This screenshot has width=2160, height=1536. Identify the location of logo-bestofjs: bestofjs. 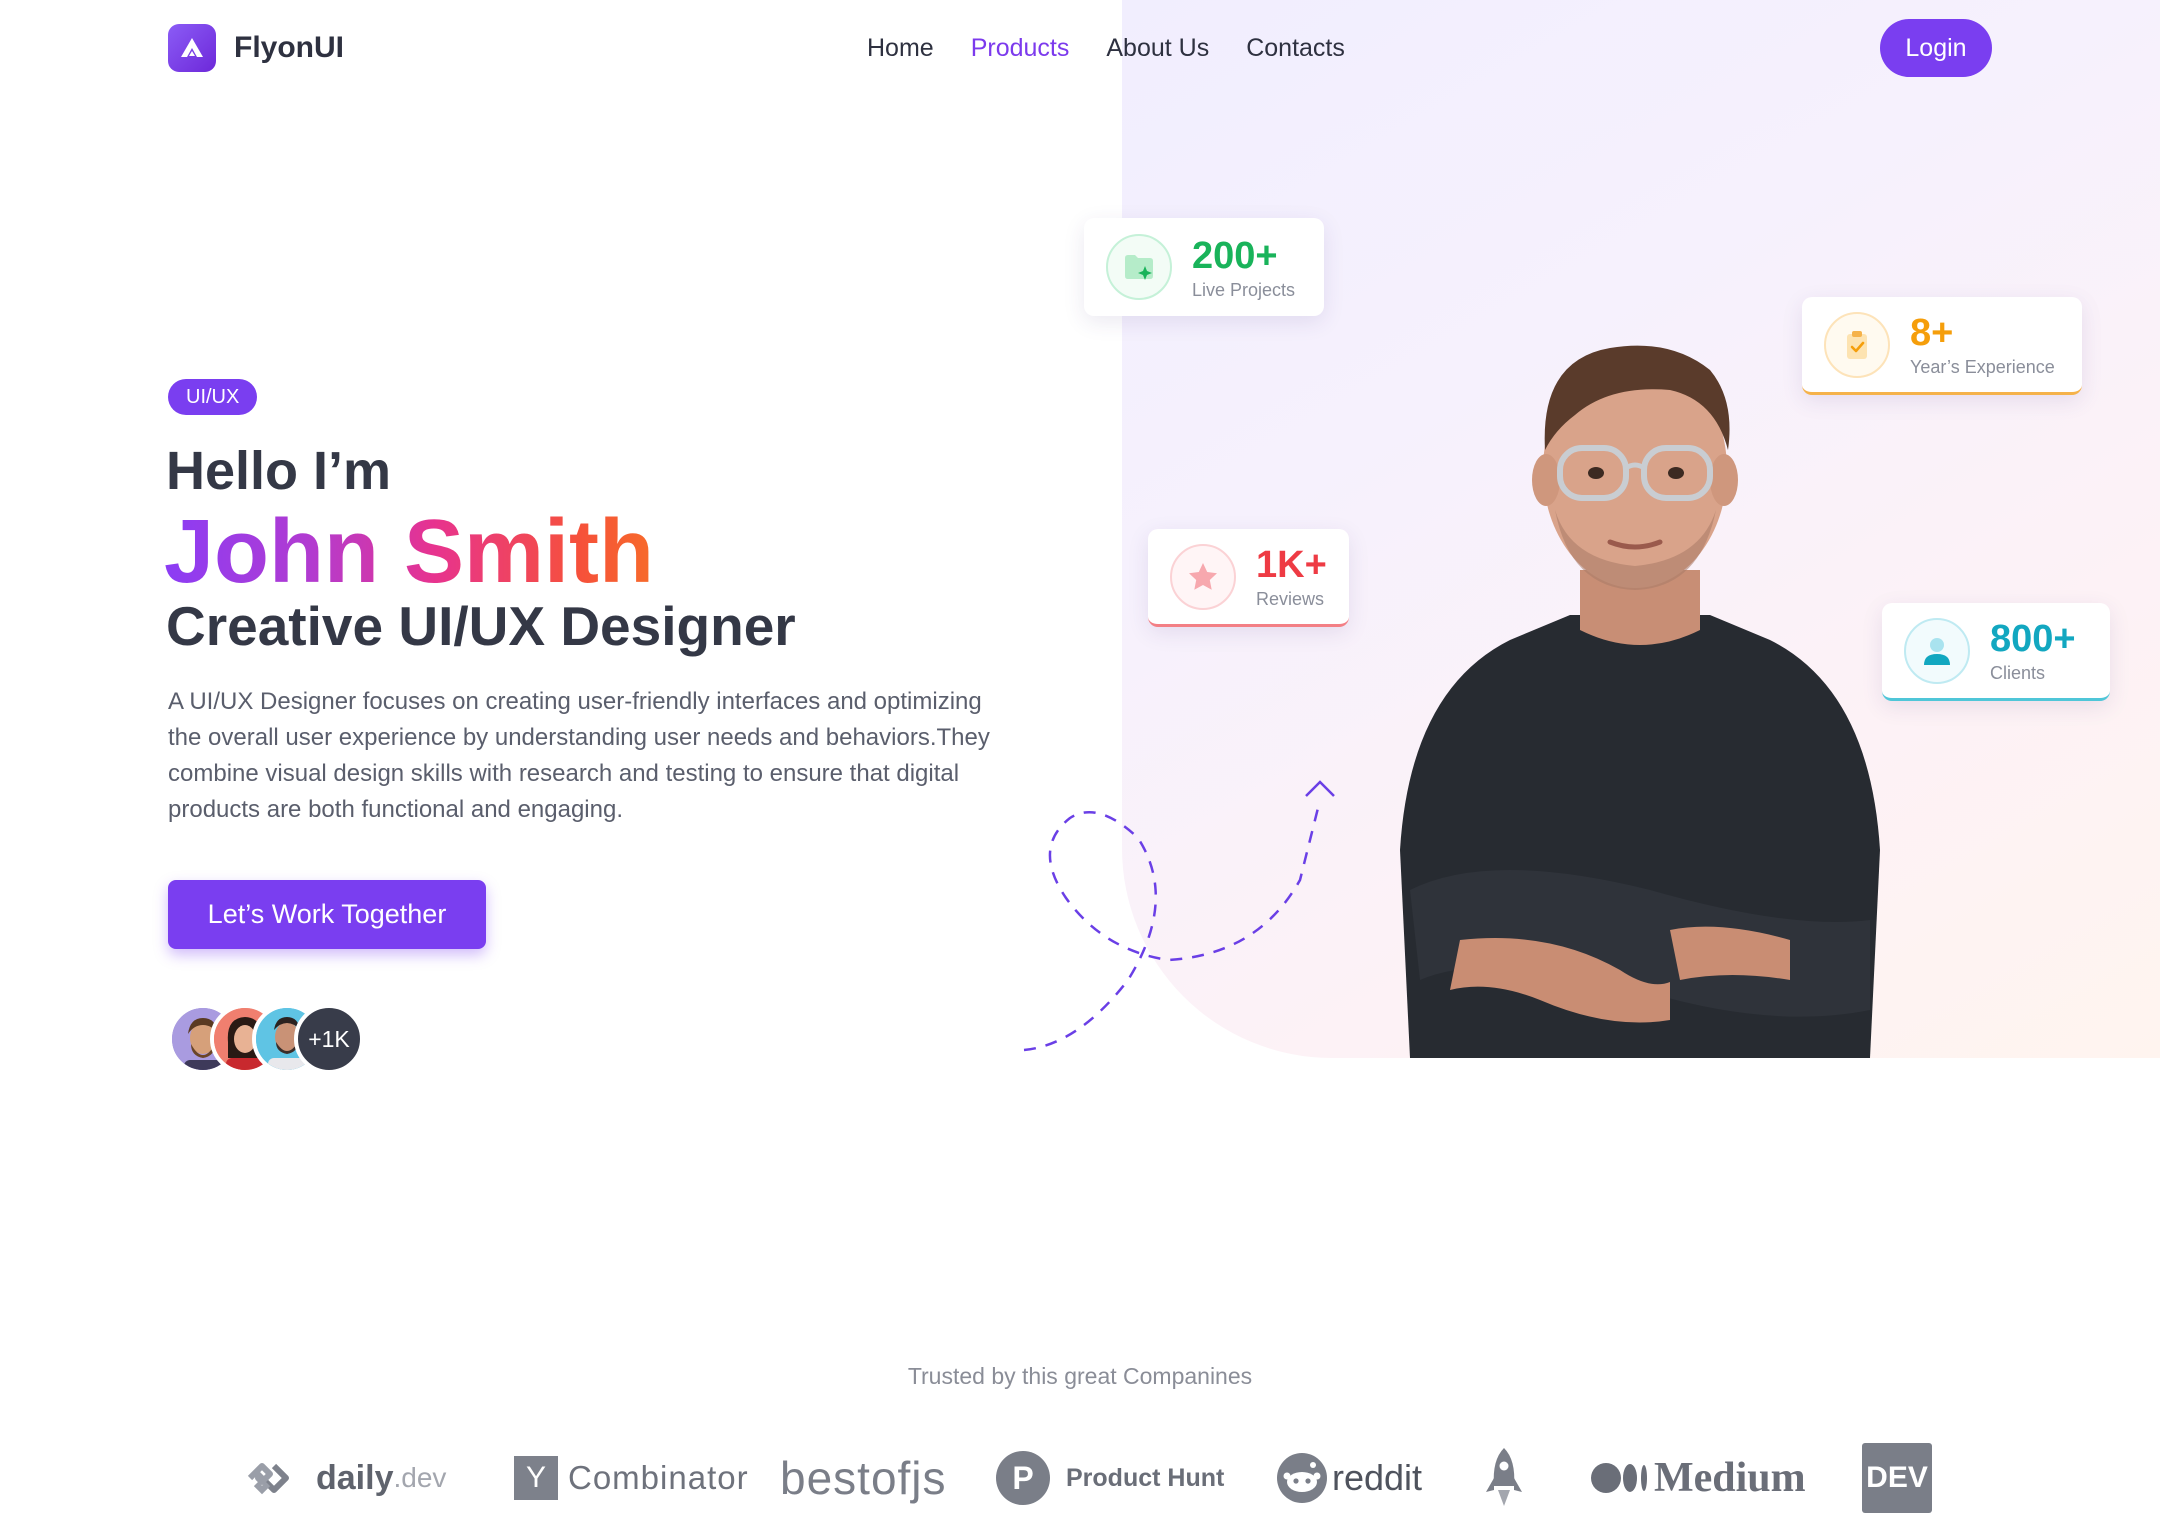
(863, 1478).